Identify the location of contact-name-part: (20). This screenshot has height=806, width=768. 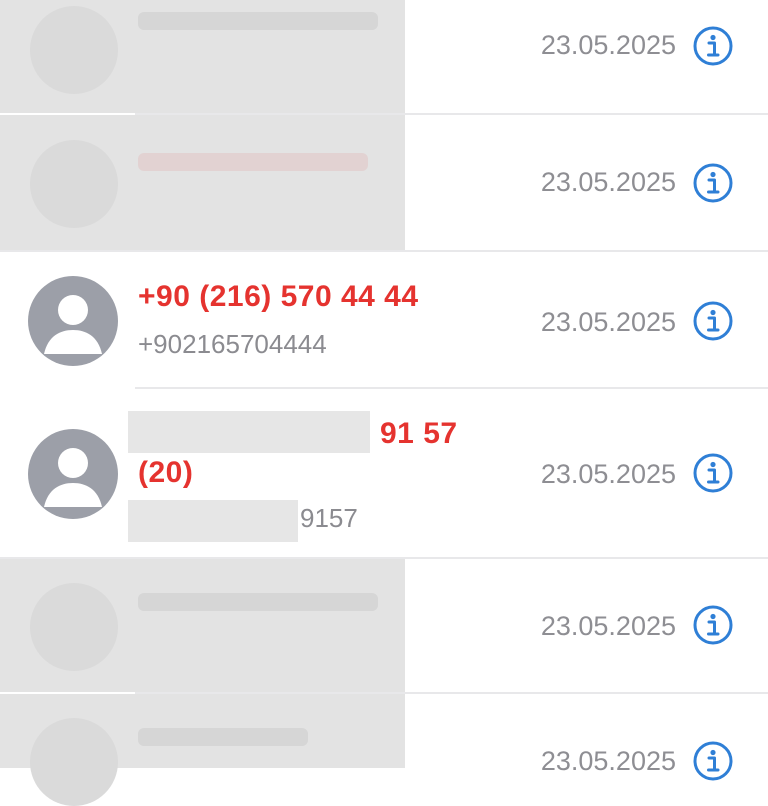
(166, 472).